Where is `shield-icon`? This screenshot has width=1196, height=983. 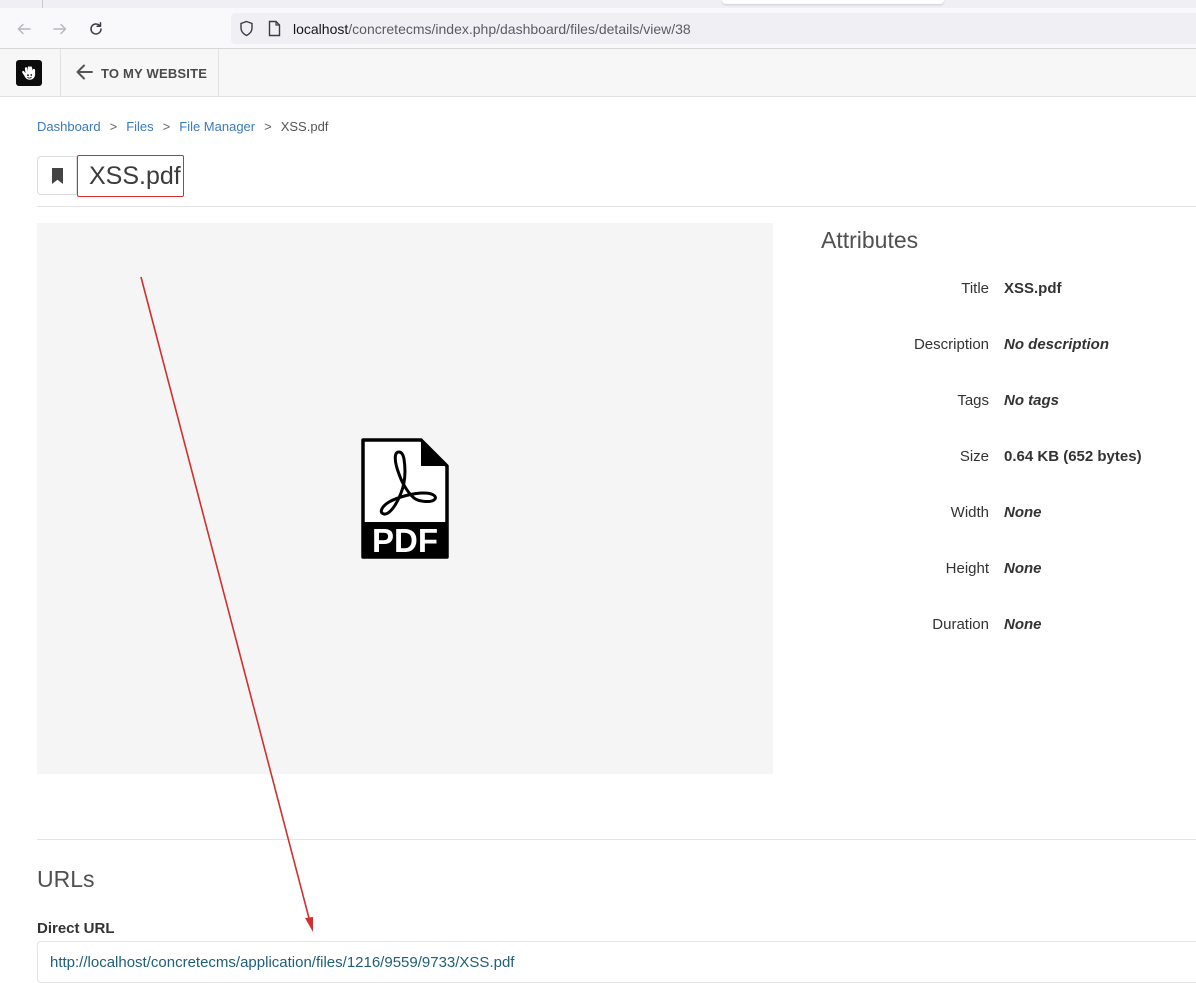 shield-icon is located at coordinates (246, 31).